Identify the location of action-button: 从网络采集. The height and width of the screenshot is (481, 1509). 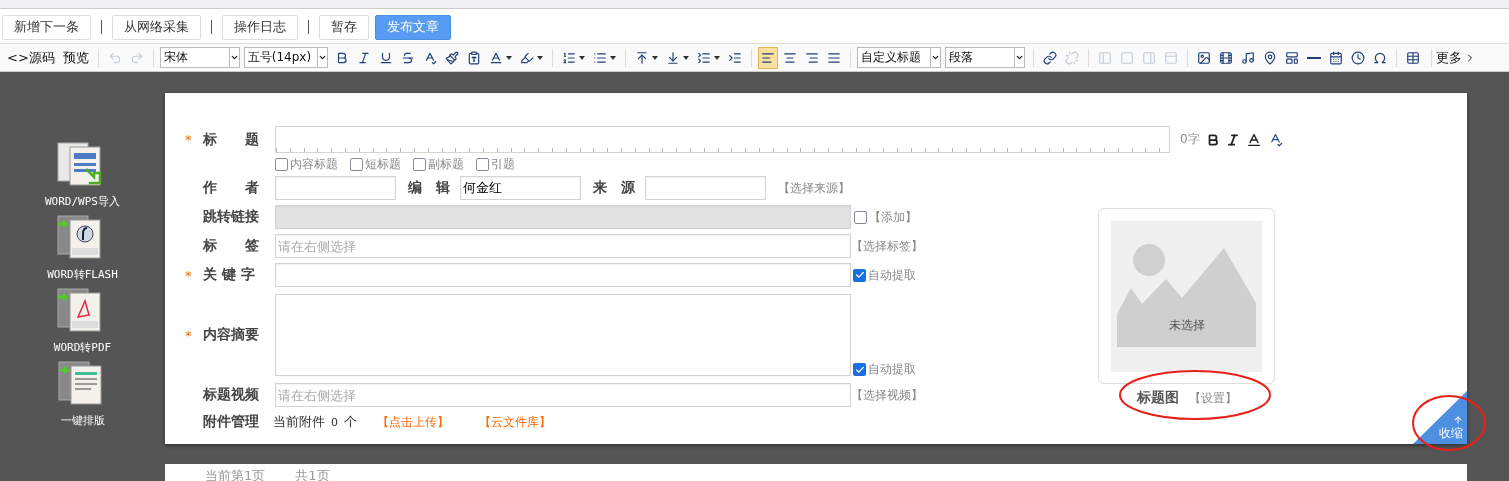
(156, 27).